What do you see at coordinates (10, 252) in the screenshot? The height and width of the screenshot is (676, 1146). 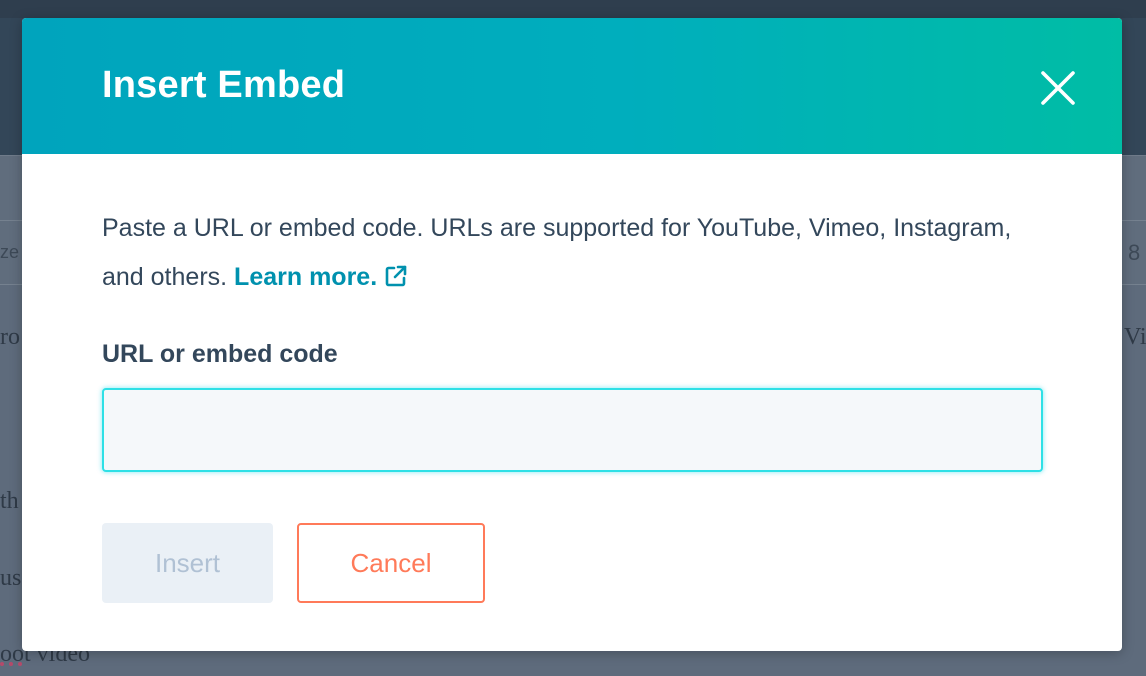 I see `background-text-fragment: ze` at bounding box center [10, 252].